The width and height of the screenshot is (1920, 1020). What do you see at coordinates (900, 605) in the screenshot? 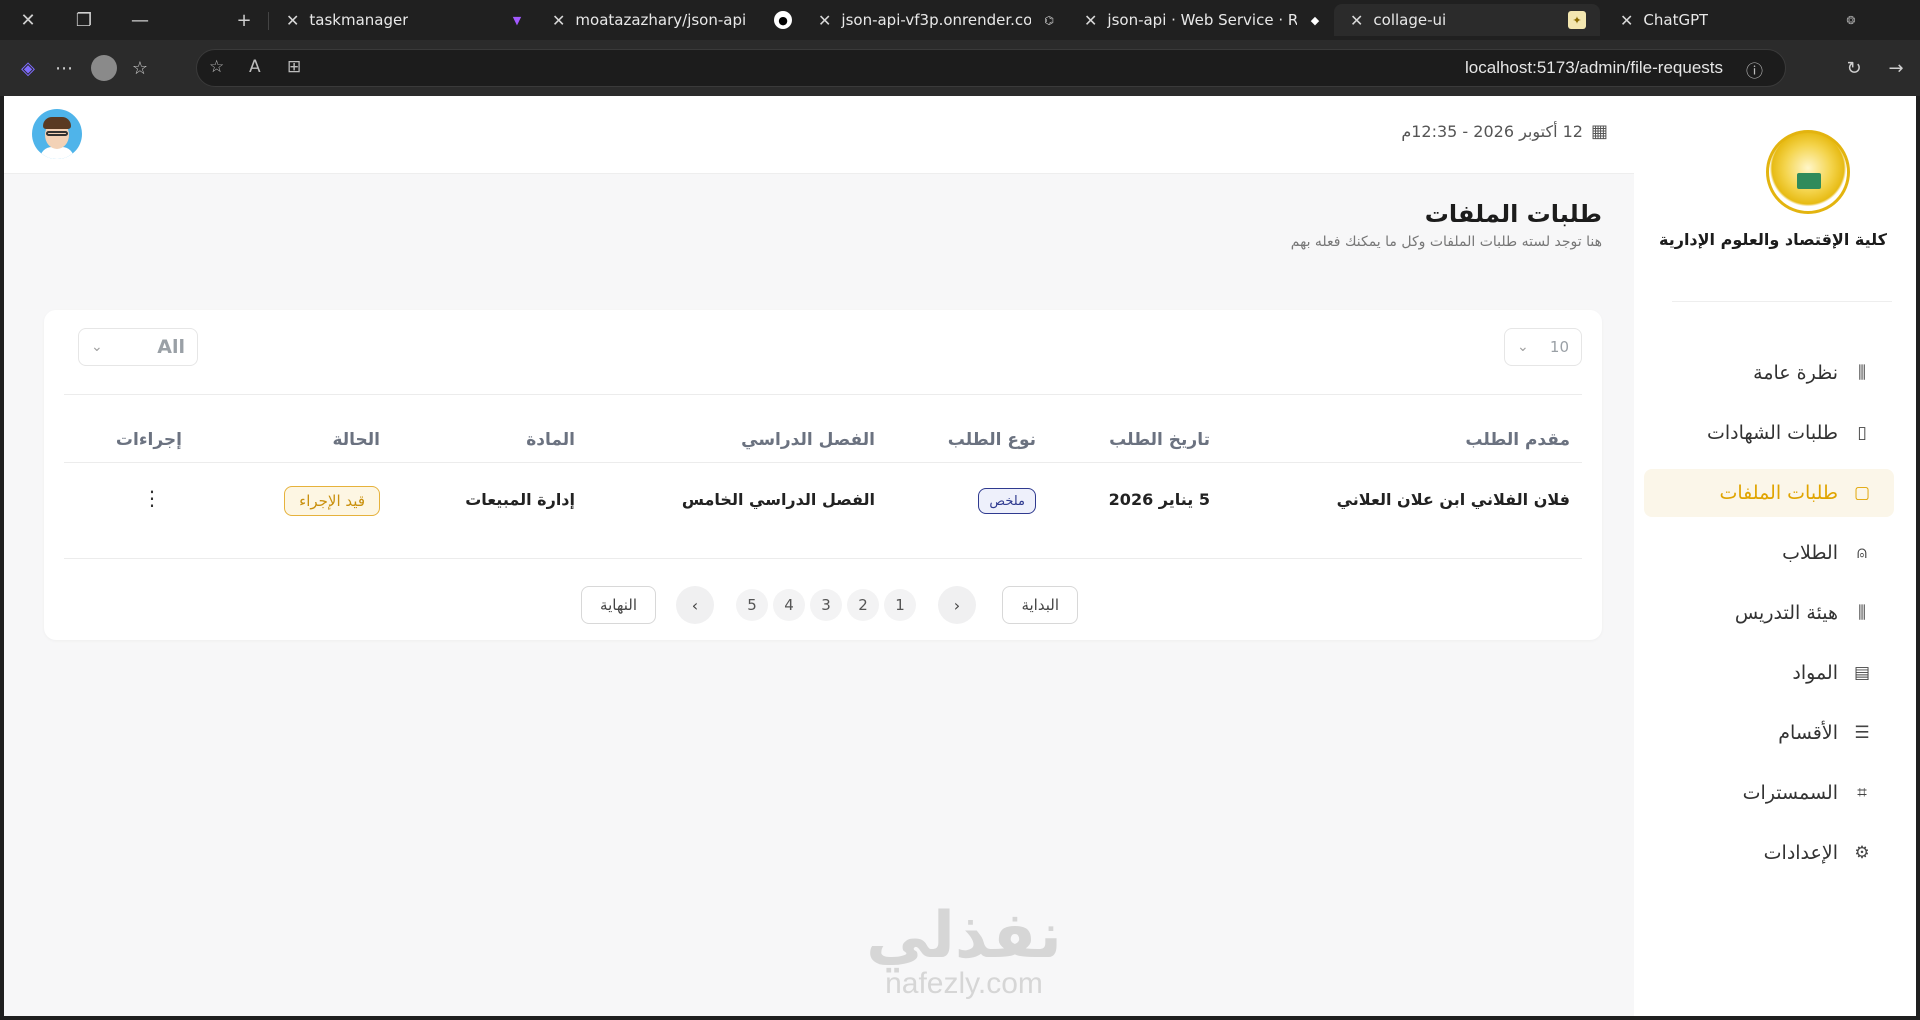
I see `page-button-1: 1` at bounding box center [900, 605].